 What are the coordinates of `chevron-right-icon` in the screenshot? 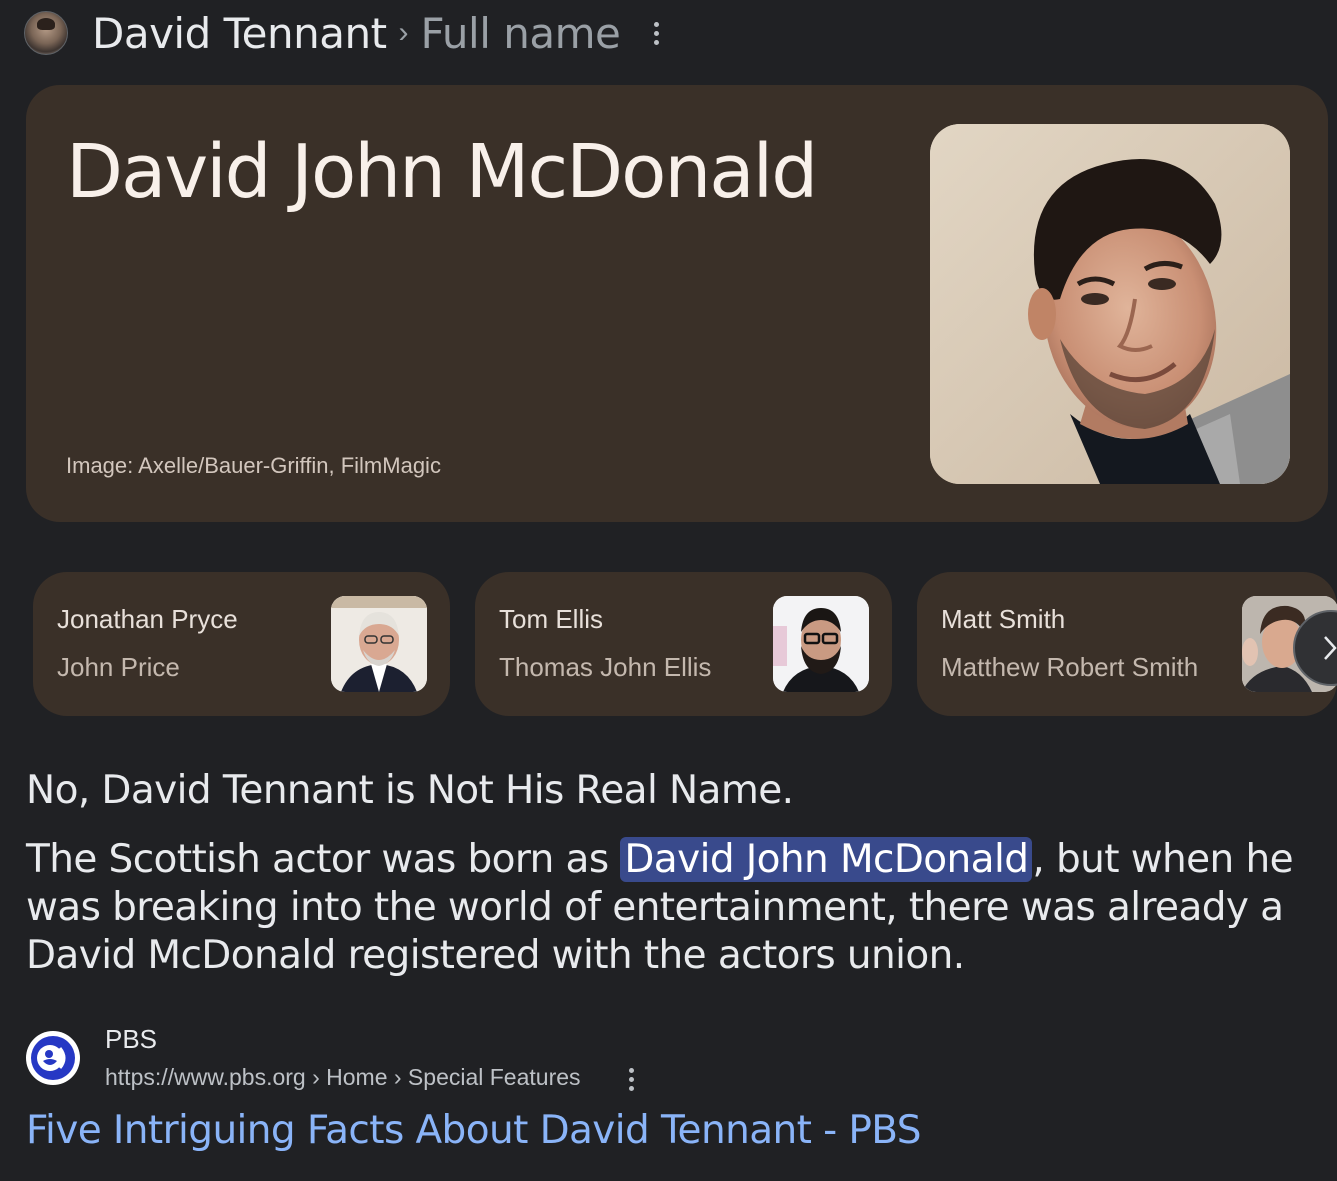 It's located at (1330, 648).